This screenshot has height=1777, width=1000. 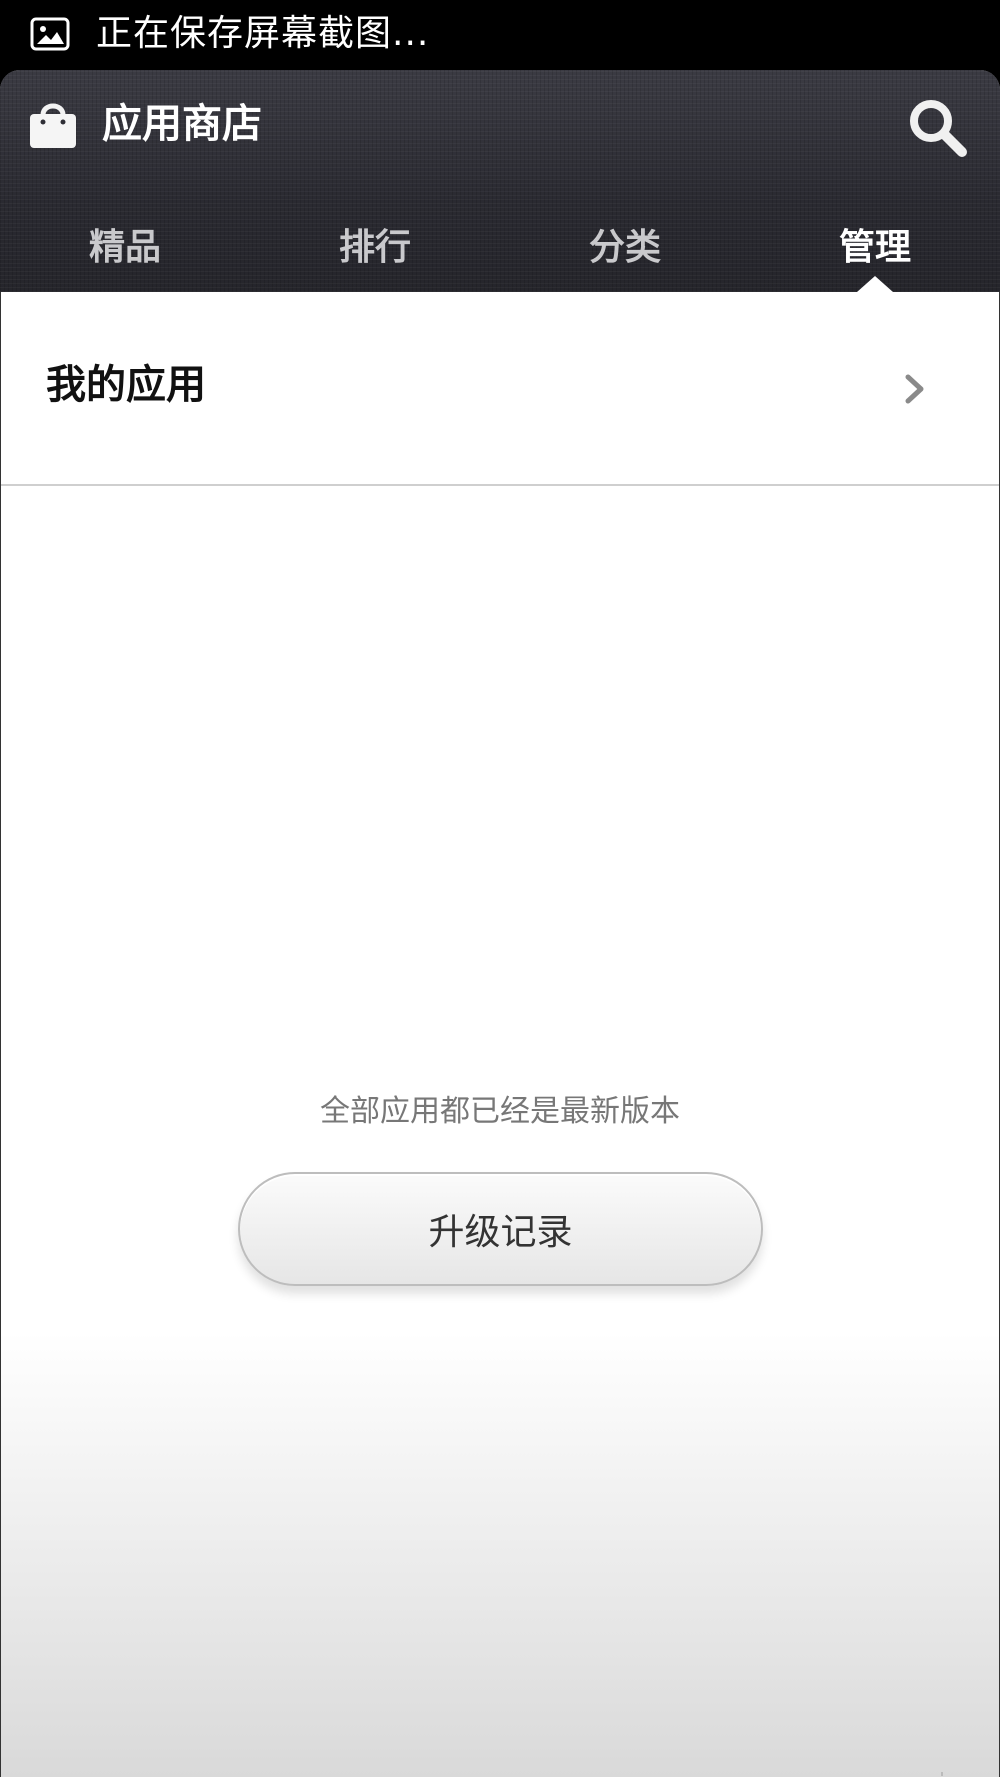 I want to click on up-to-date-message: 全部应用都已经是最新版本, so click(x=500, y=1111).